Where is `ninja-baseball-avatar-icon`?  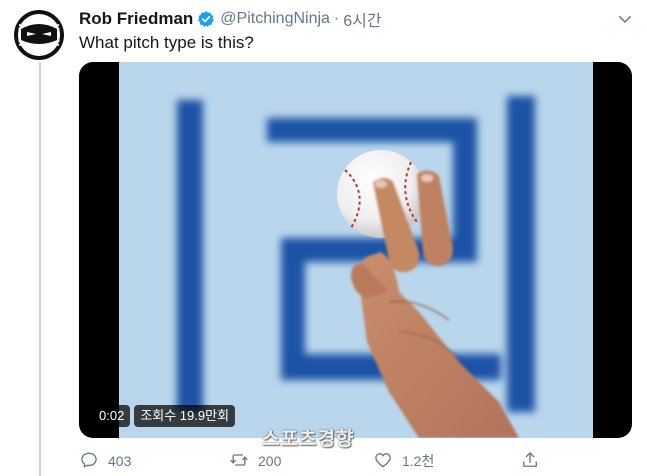
ninja-baseball-avatar-icon is located at coordinates (39, 35).